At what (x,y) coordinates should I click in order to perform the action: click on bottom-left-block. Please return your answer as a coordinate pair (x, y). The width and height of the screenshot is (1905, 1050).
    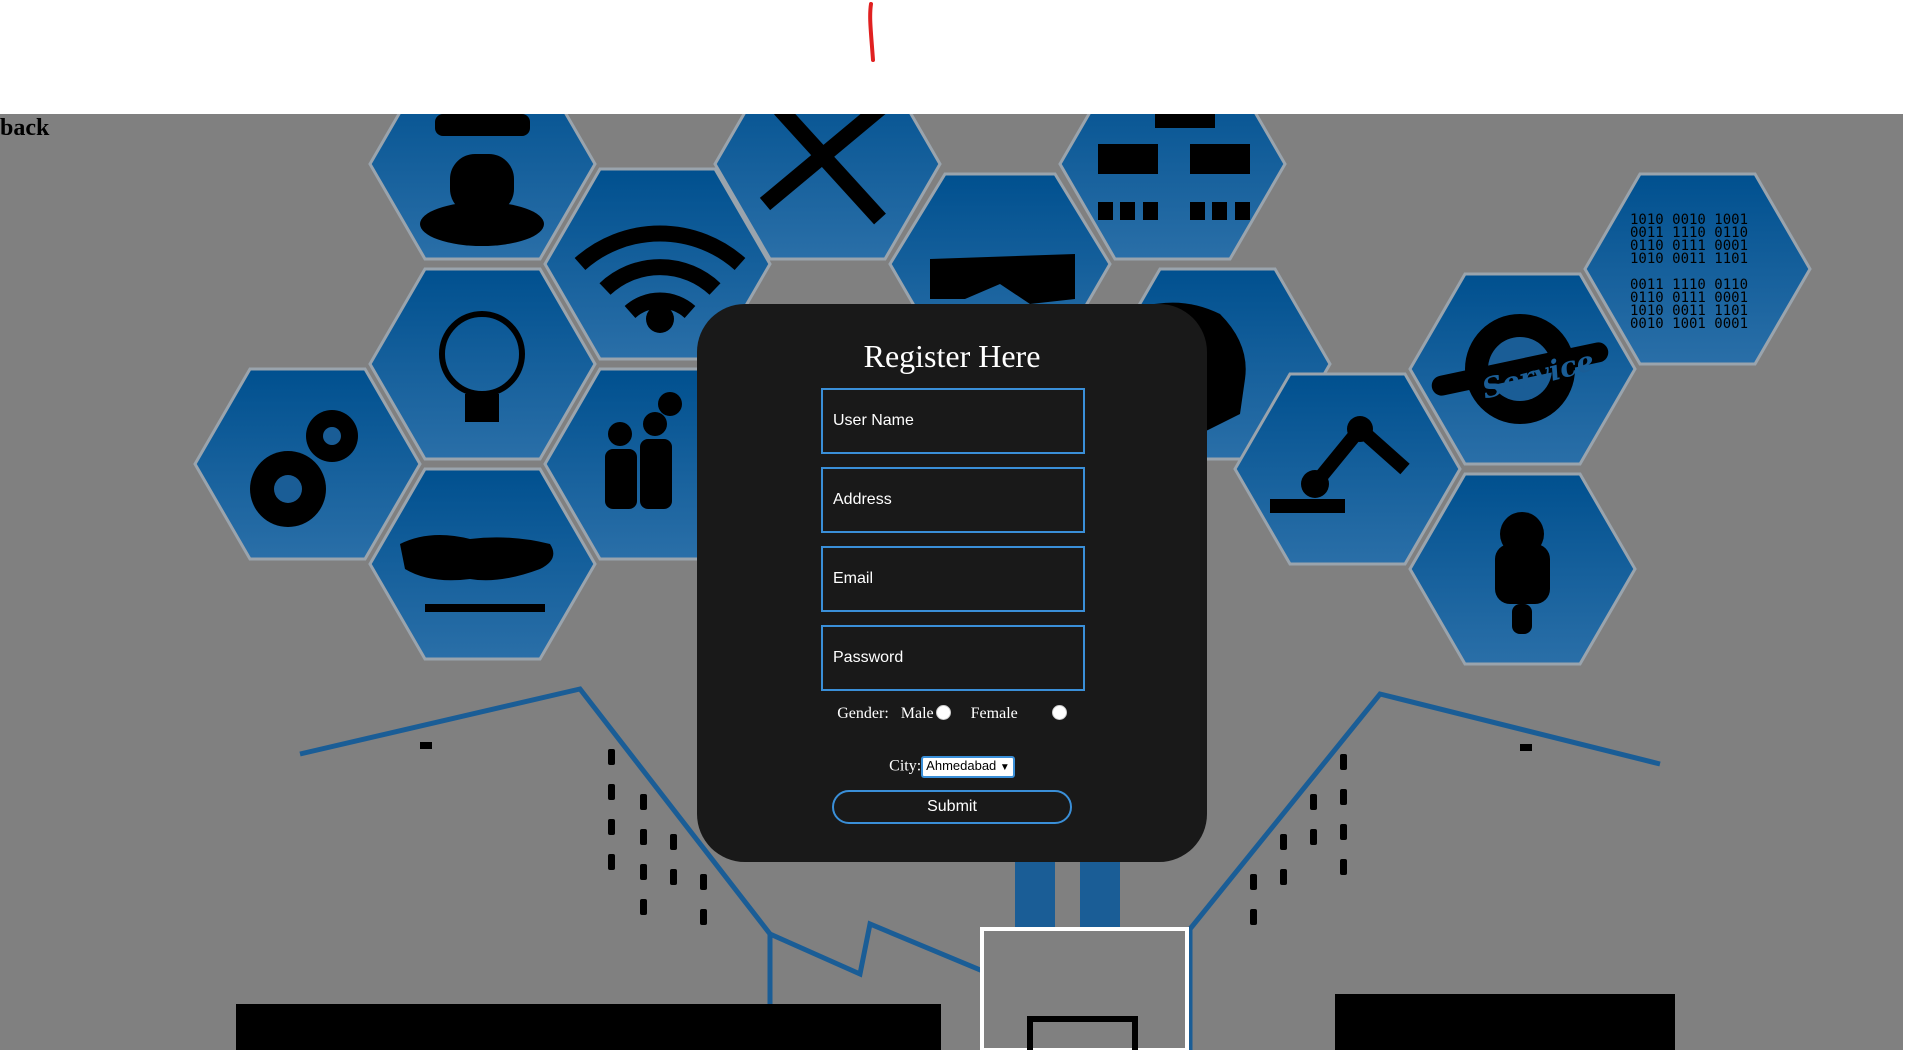
    Looking at the image, I should click on (588, 1027).